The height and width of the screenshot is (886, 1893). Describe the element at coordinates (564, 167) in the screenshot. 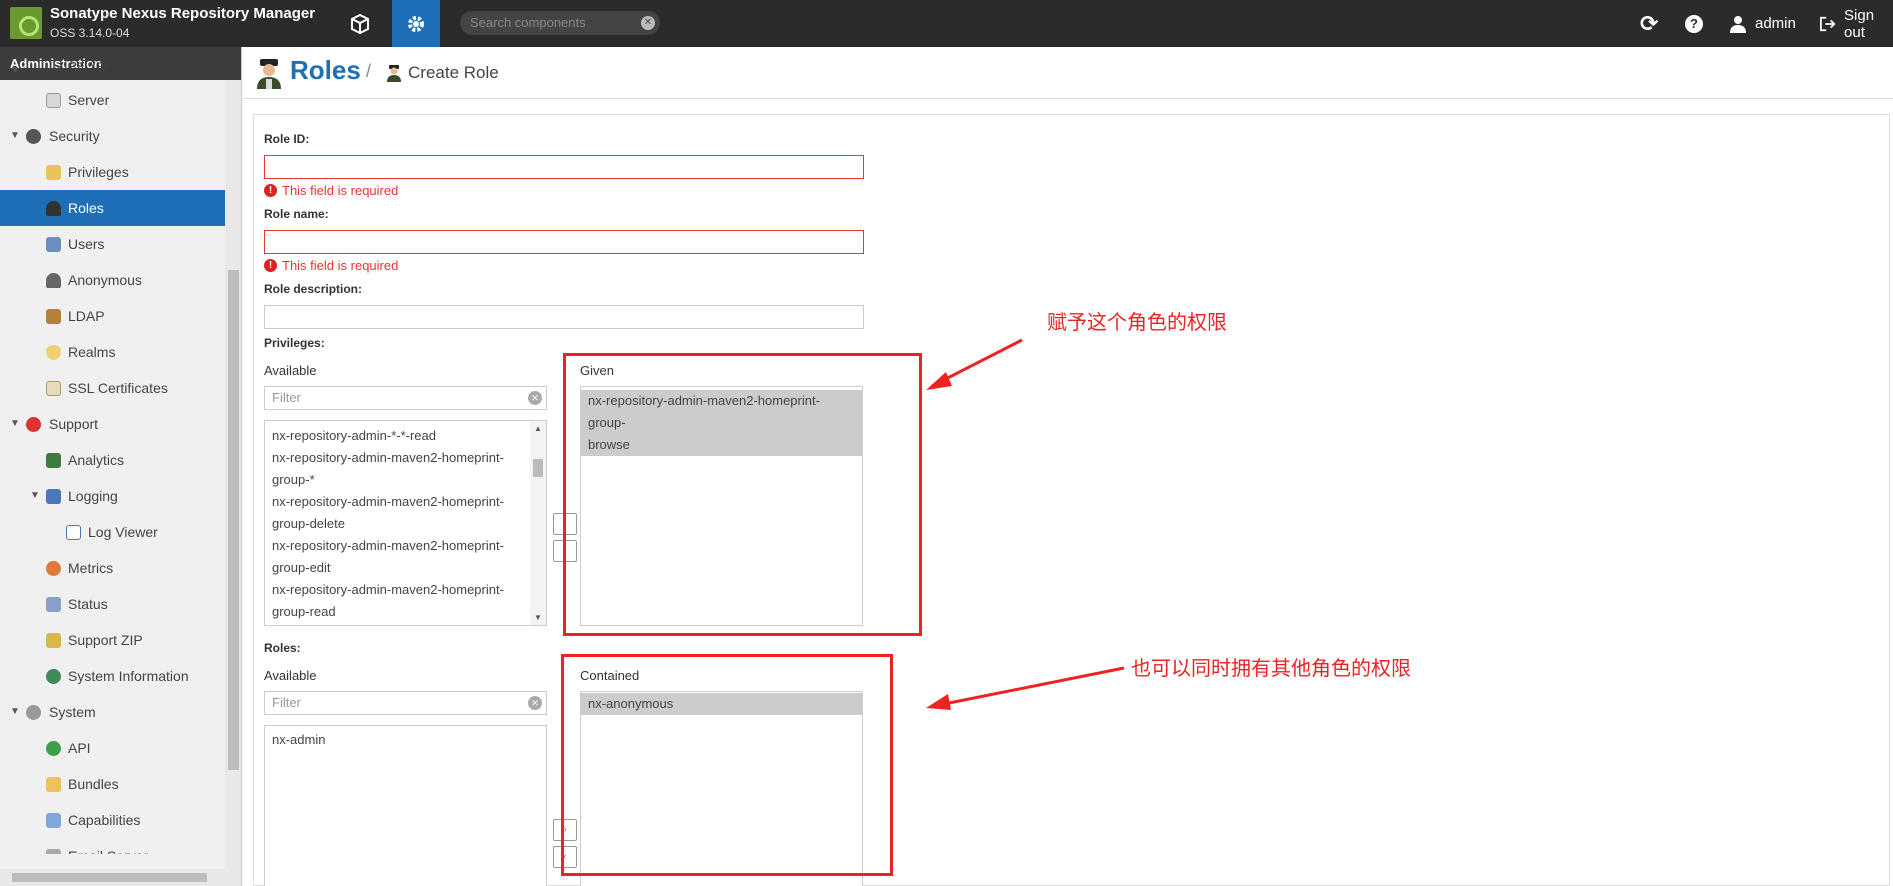

I see `role-id-input` at that location.